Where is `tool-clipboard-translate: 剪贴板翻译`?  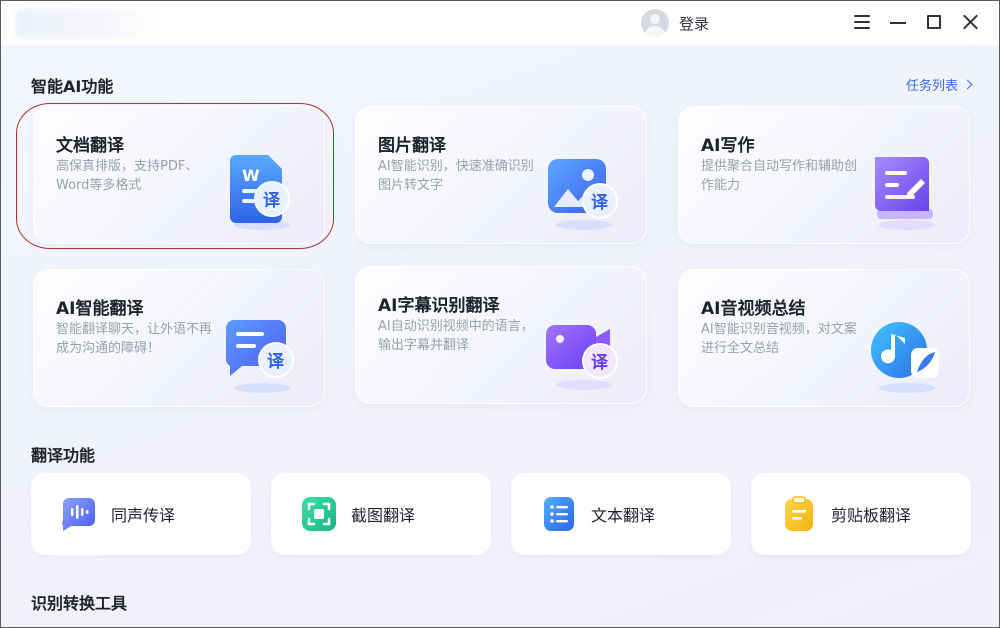
tool-clipboard-translate: 剪贴板翻译 is located at coordinates (861, 514).